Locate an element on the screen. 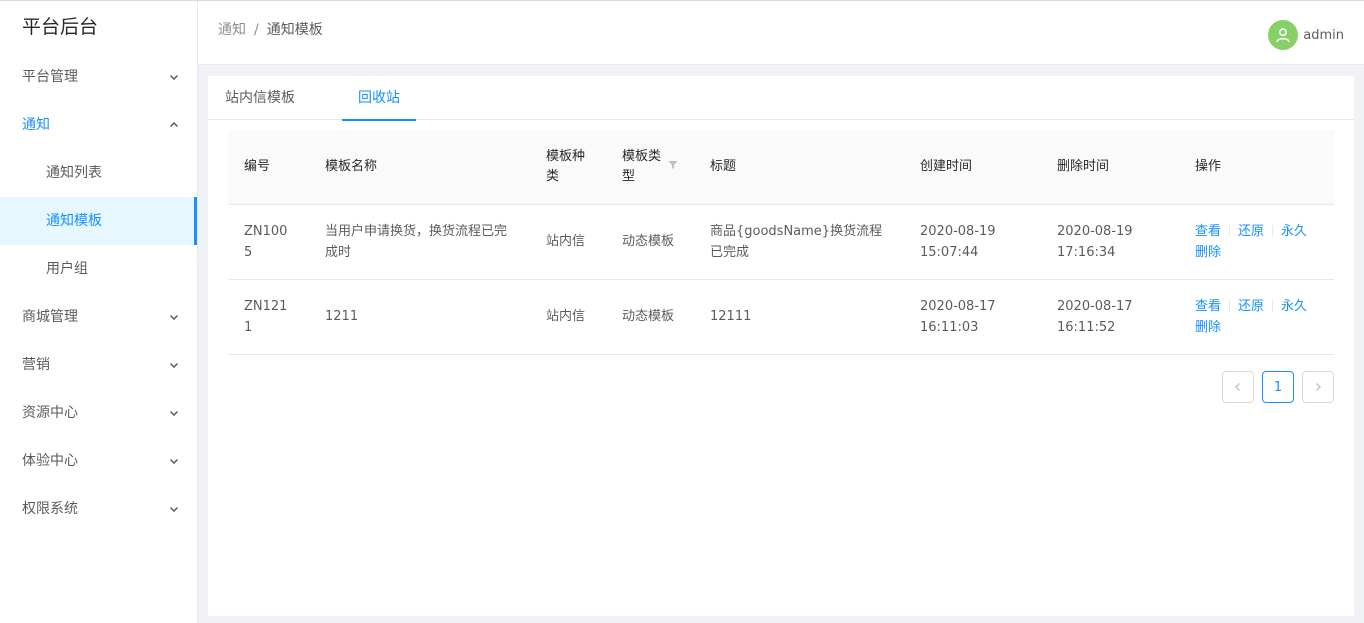 The height and width of the screenshot is (623, 1364). user-menu: admin is located at coordinates (1306, 35).